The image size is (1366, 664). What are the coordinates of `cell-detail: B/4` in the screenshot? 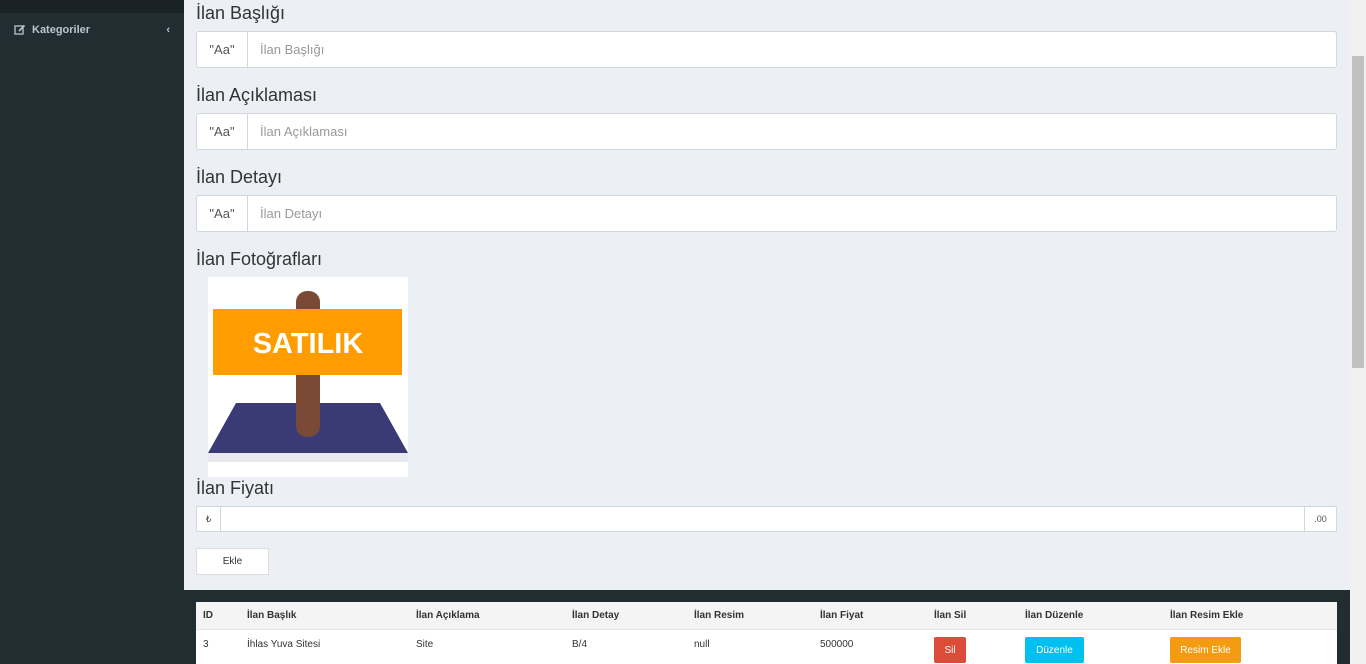 It's located at (580, 644).